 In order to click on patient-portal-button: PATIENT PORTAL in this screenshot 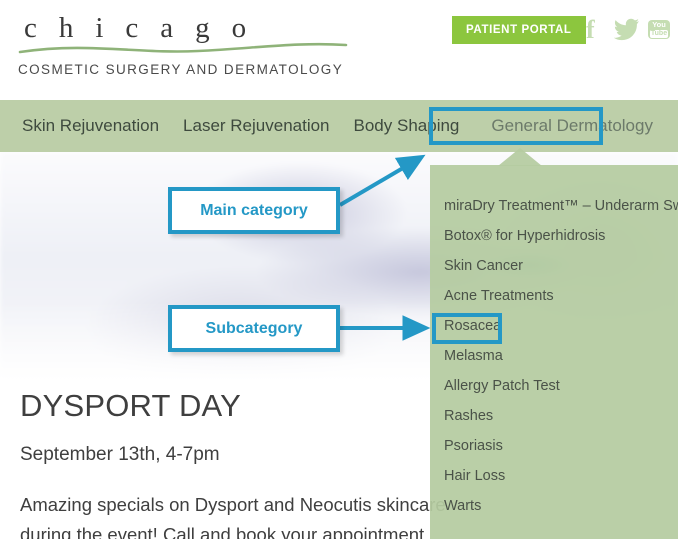, I will do `click(519, 30)`.